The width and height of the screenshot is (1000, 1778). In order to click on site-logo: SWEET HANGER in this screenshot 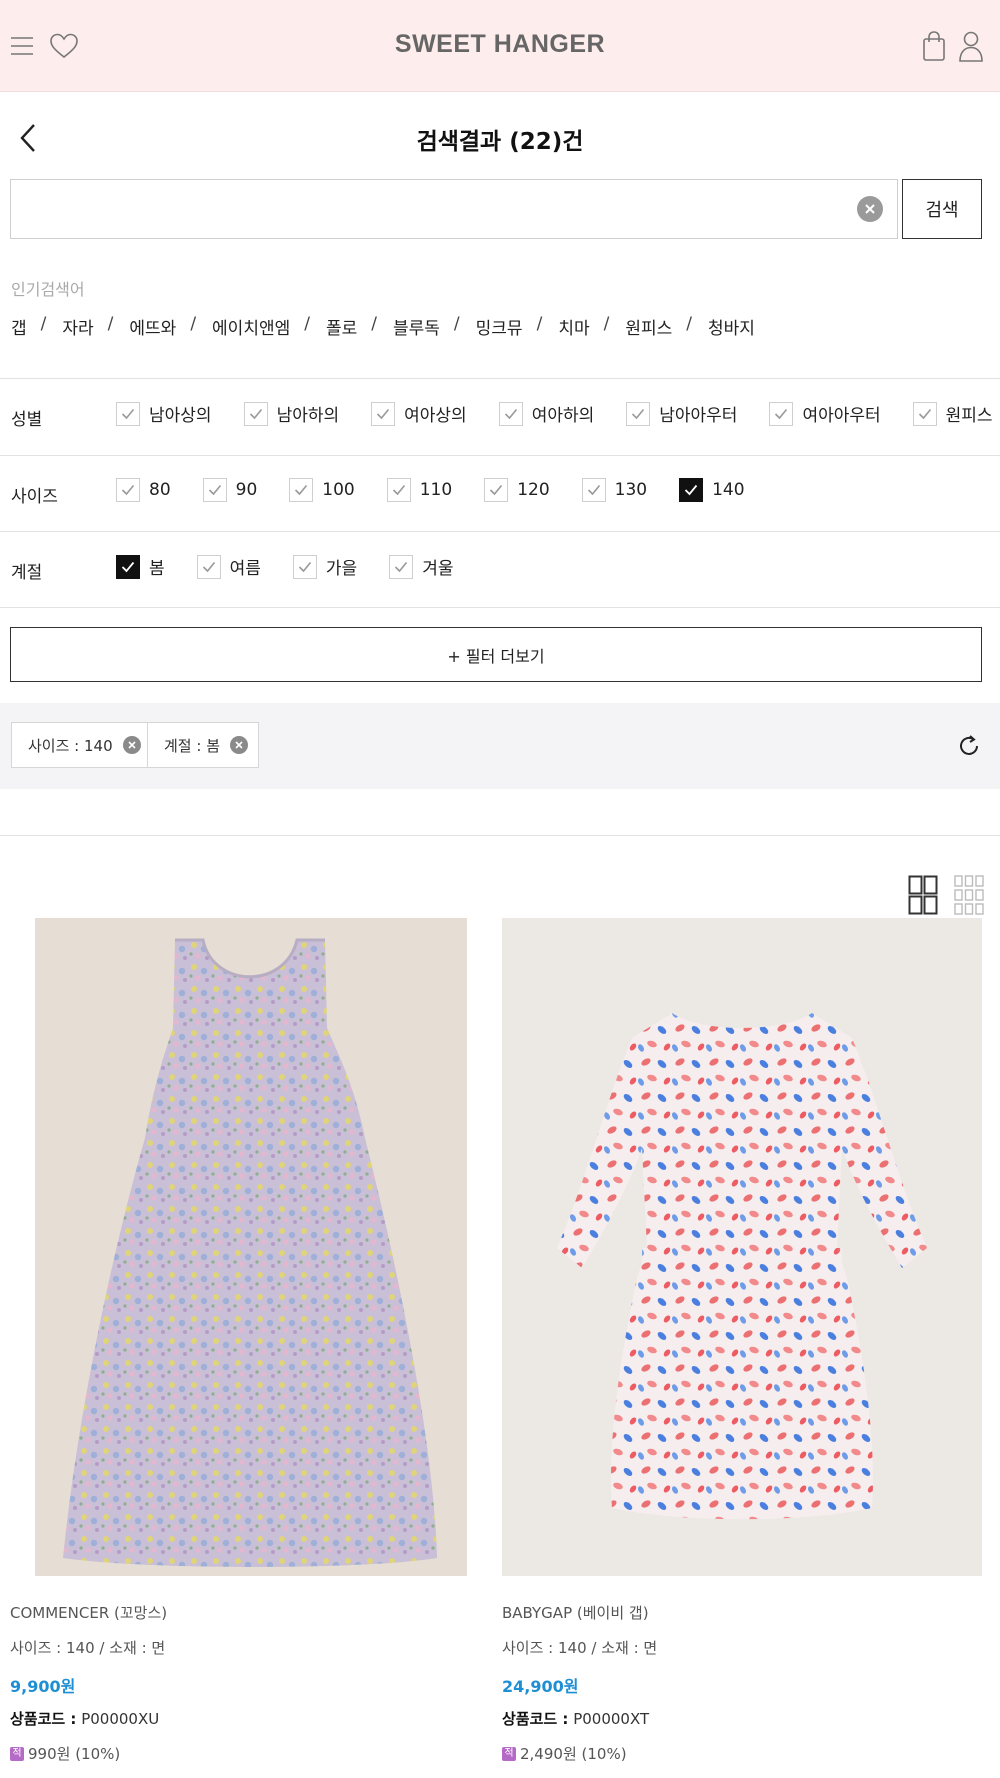, I will do `click(500, 44)`.